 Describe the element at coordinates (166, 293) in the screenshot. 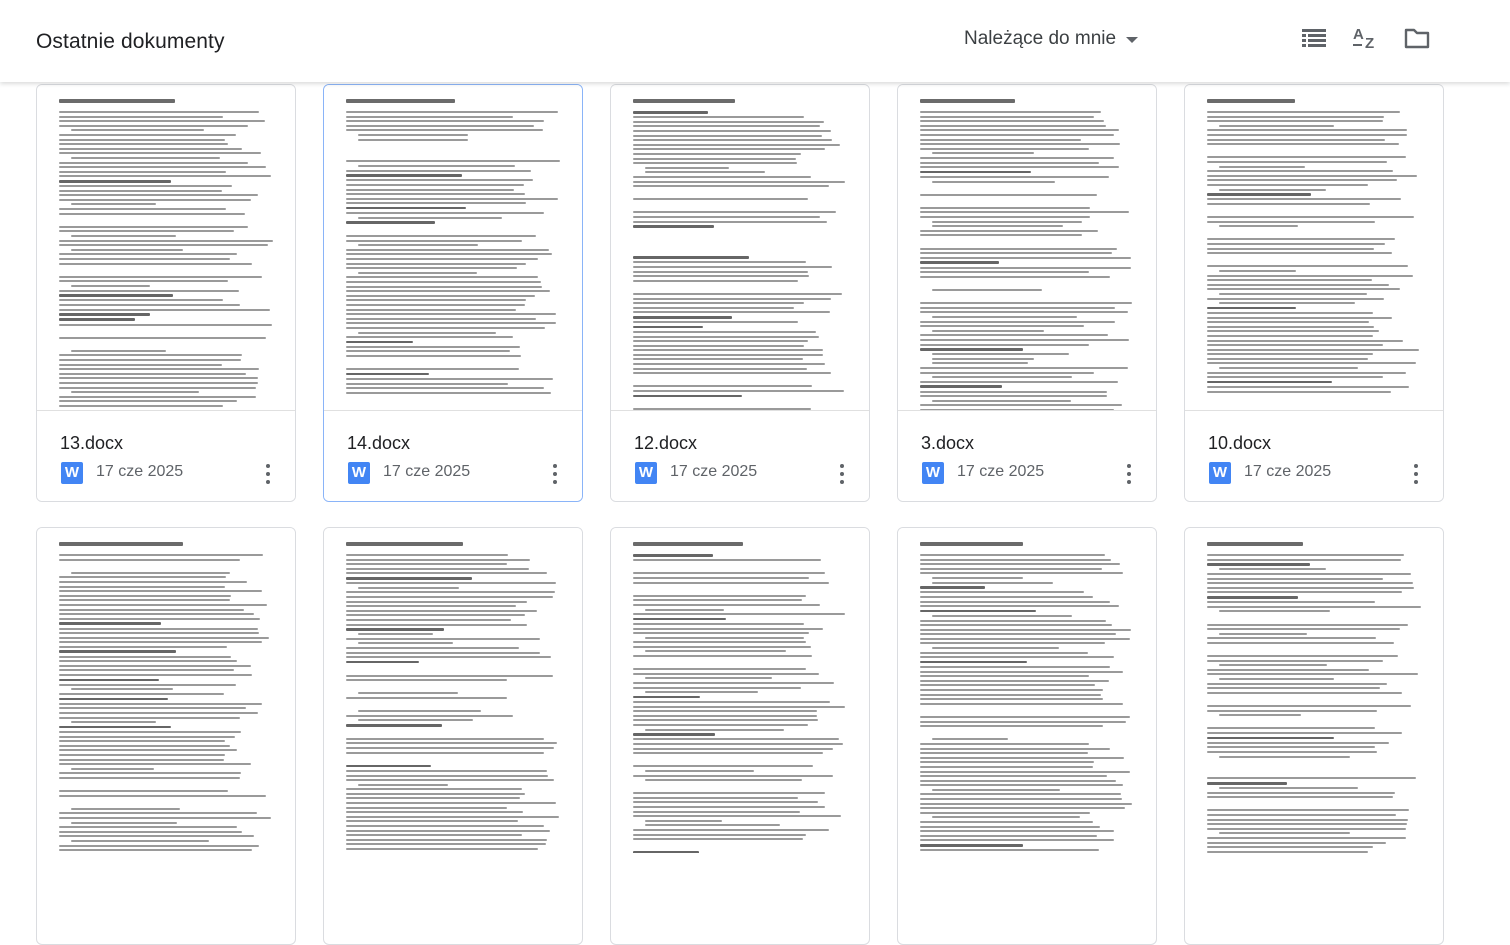

I see `document-card: 13.docx W 17 cze 2025` at that location.